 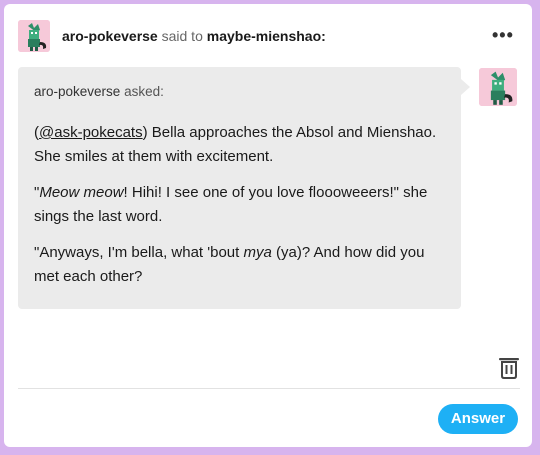 I want to click on blog-name-link: aro-pokeverse, so click(x=110, y=36).